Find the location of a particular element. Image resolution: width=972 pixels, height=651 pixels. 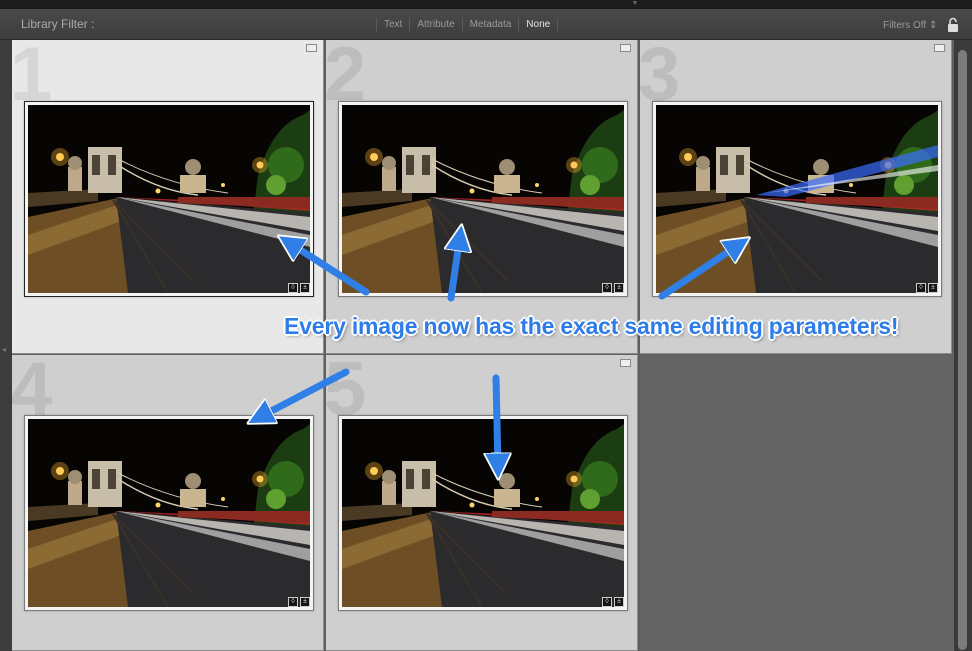

filter-tab-none: None is located at coordinates (538, 25).